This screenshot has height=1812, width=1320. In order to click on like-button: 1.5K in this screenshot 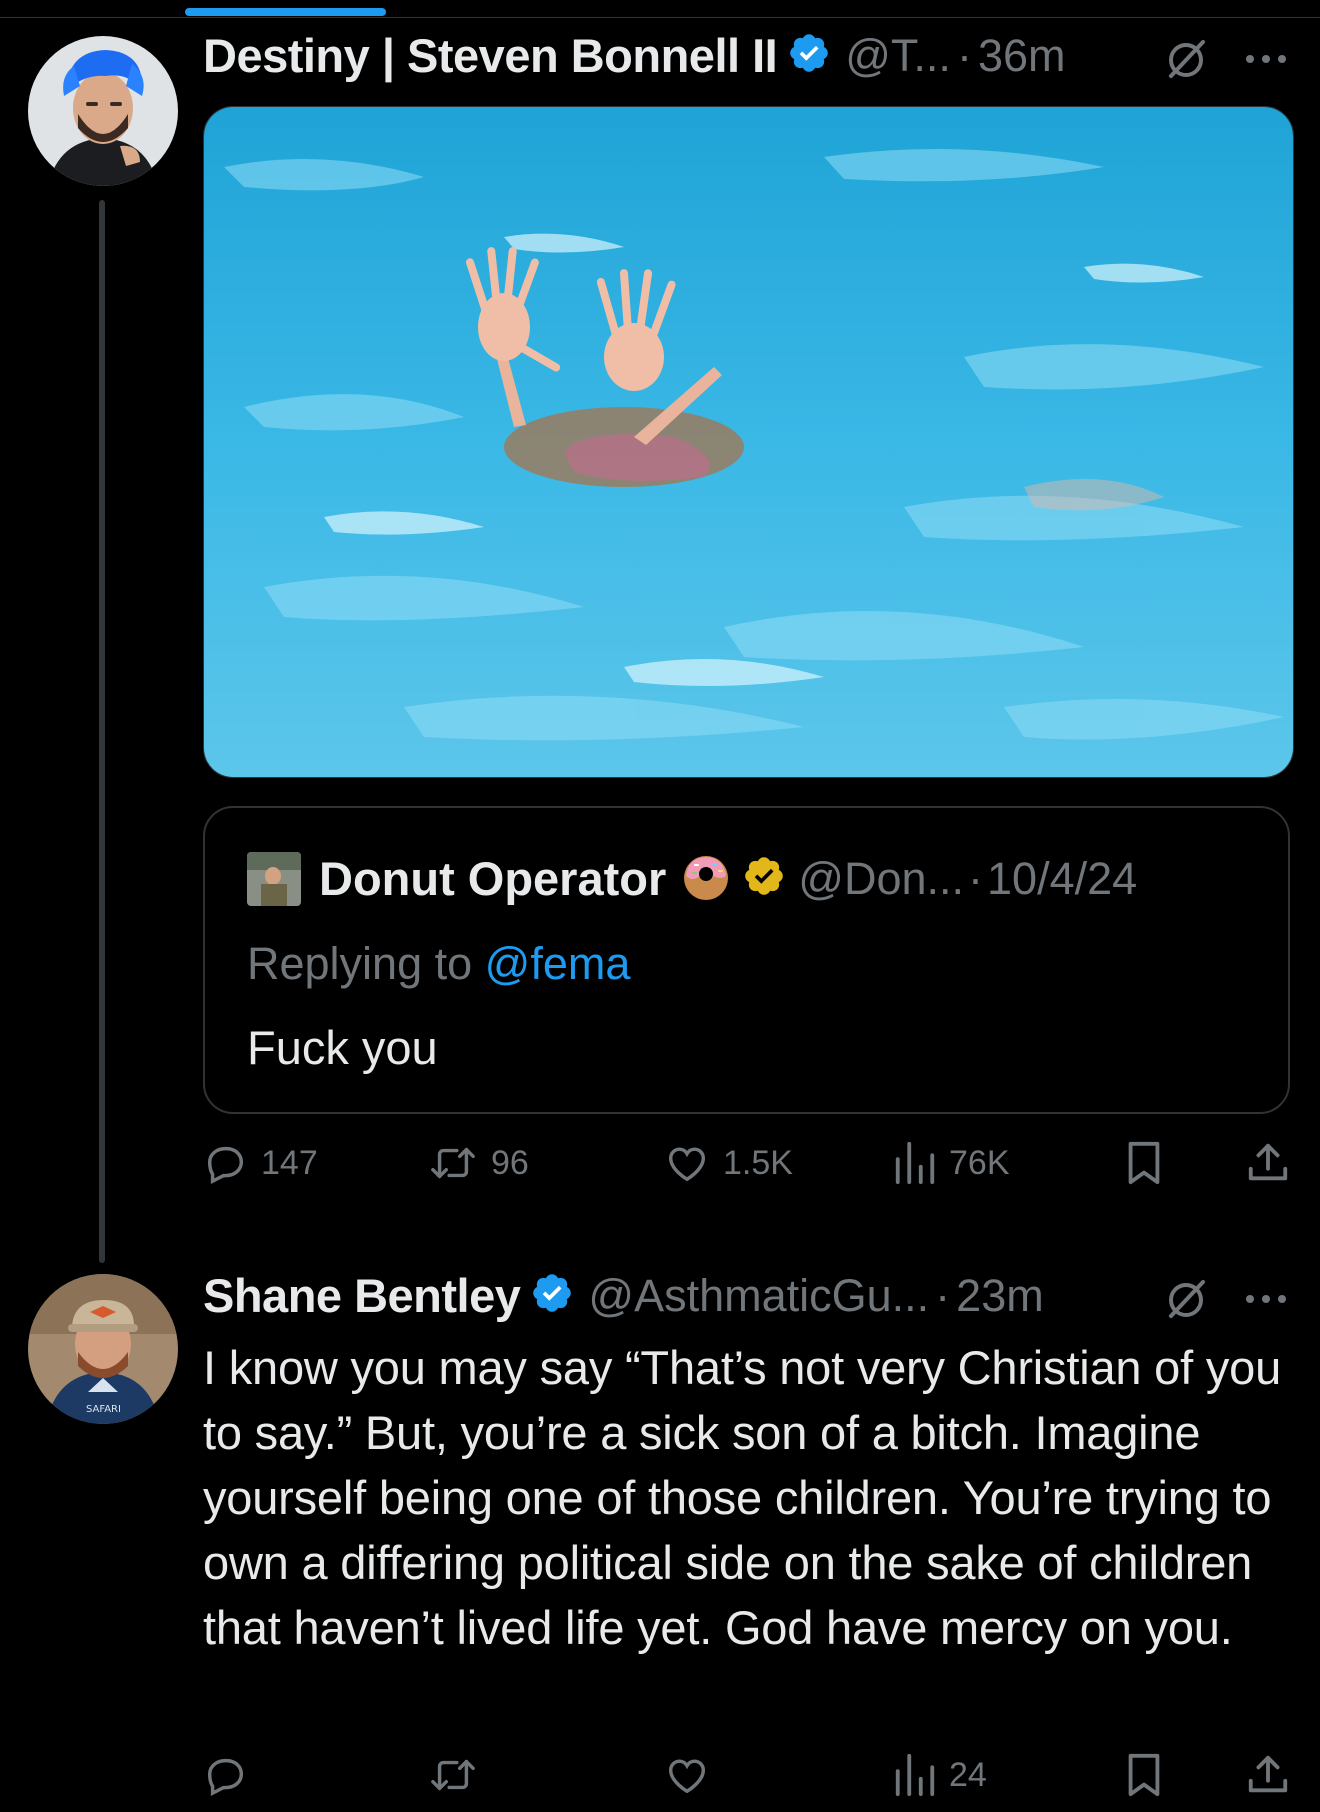, I will do `click(728, 1163)`.